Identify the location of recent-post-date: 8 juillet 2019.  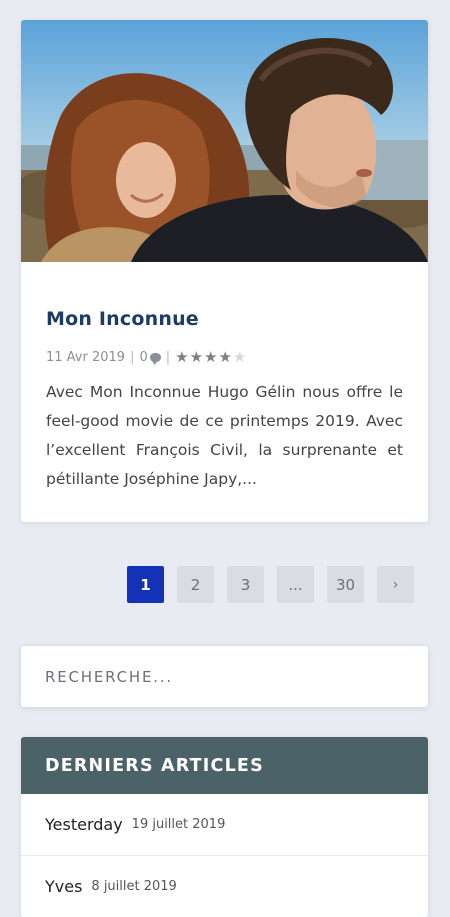
(134, 886).